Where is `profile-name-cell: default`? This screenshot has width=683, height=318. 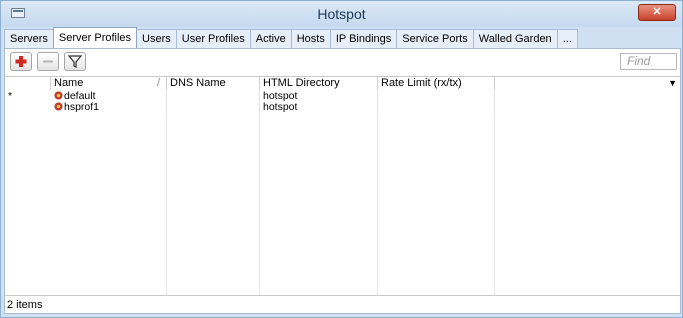
profile-name-cell: default is located at coordinates (109, 96).